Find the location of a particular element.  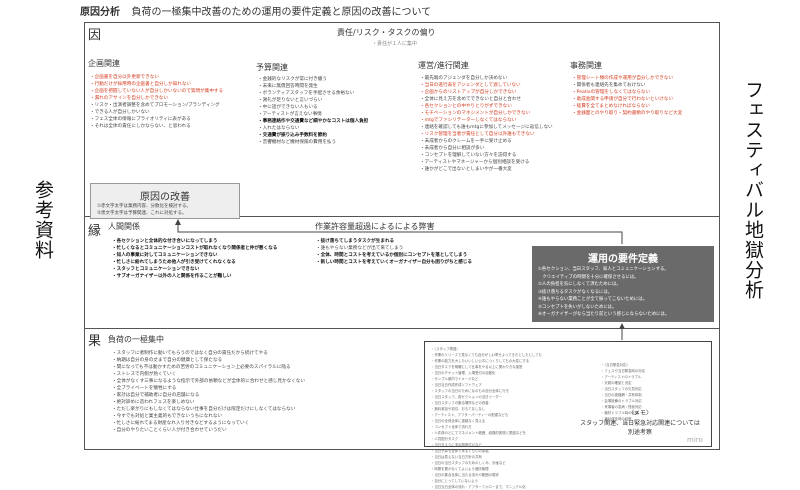

list-item: 当日当日全体の流れ・アフターフォローまで、マニュアル化 is located at coordinates (486, 487).